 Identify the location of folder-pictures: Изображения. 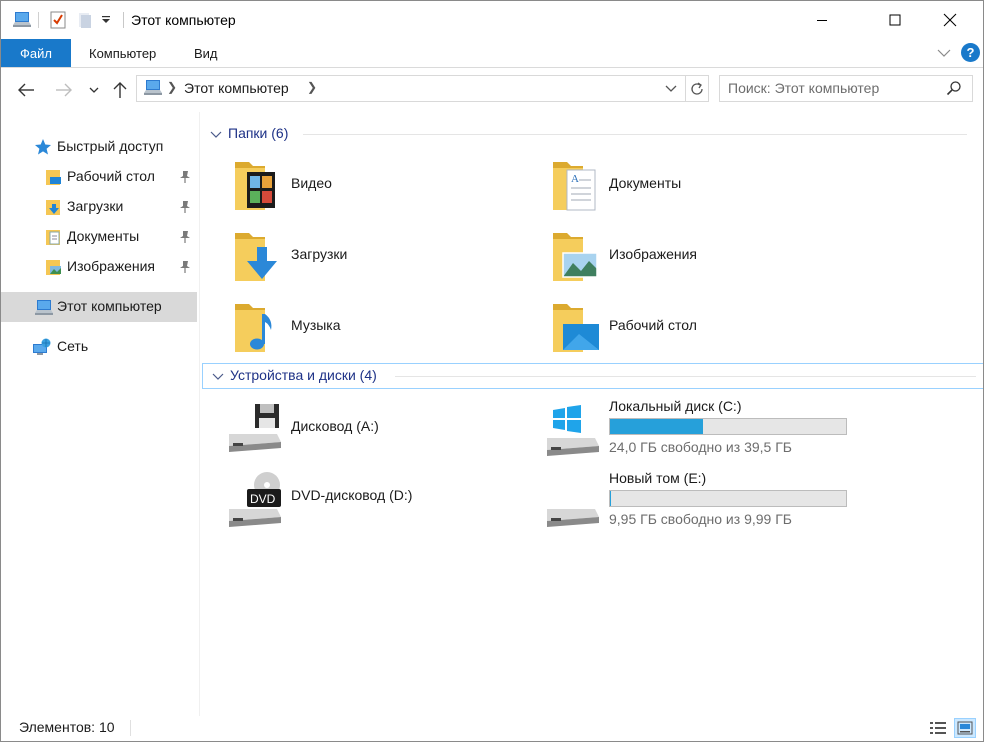
(669, 259).